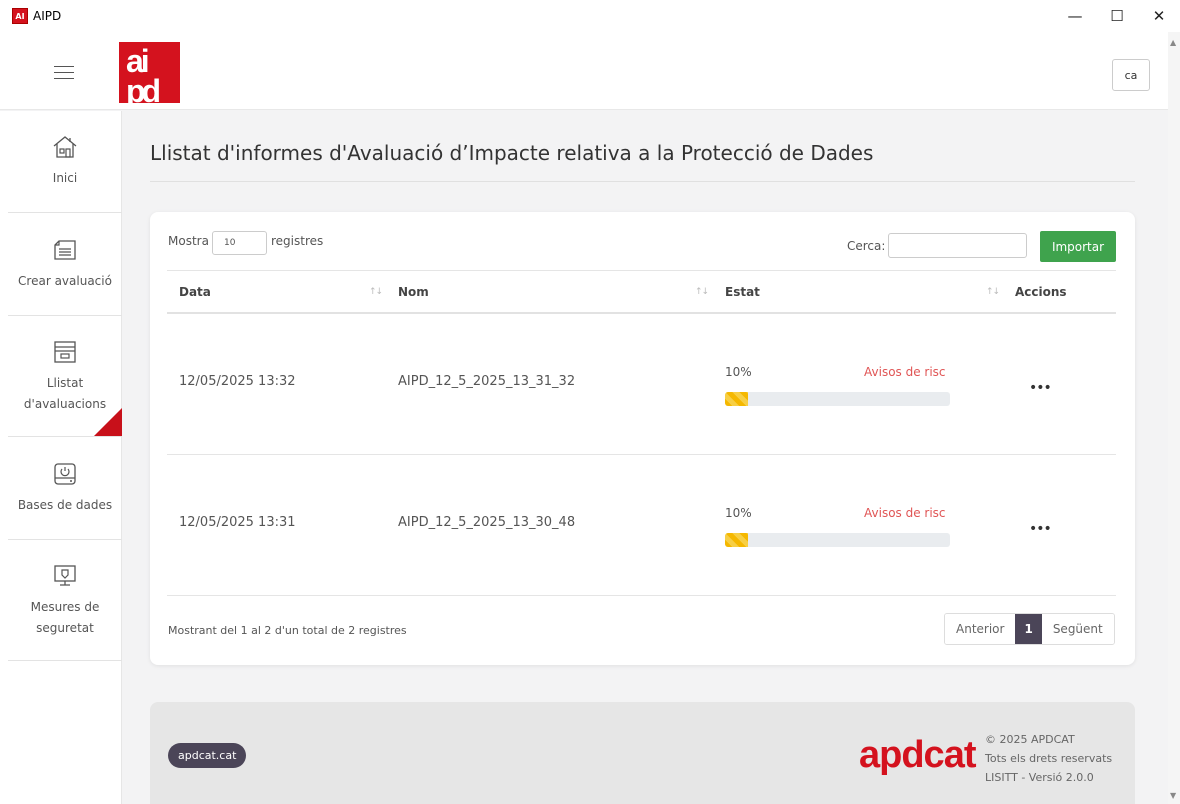  Describe the element at coordinates (980, 629) in the screenshot. I see `pagination-prev-button: Anterior` at that location.